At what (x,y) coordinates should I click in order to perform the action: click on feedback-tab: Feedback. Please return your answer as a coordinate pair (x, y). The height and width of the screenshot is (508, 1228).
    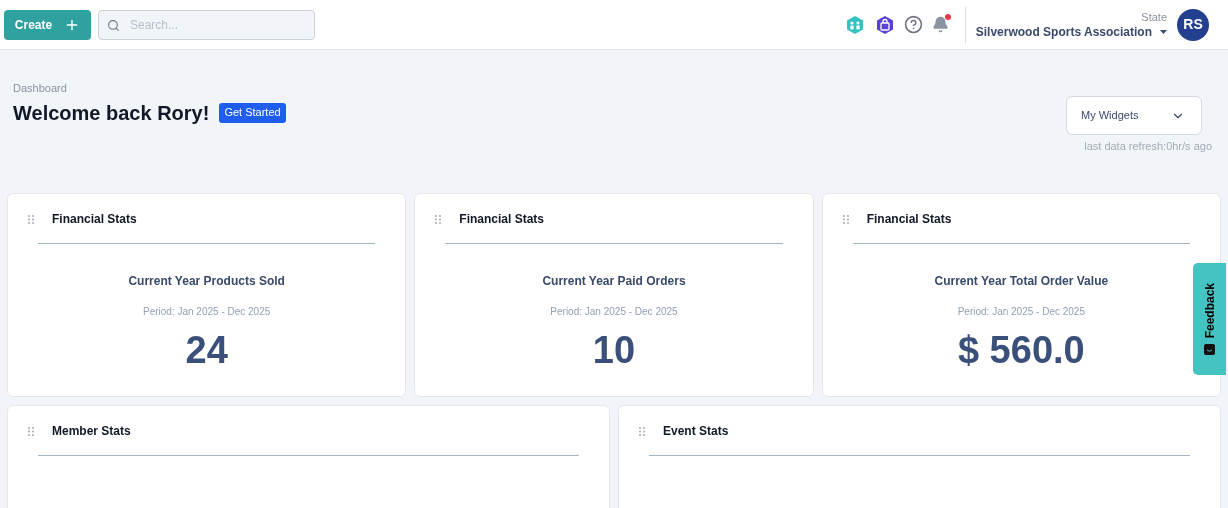
    Looking at the image, I should click on (1209, 319).